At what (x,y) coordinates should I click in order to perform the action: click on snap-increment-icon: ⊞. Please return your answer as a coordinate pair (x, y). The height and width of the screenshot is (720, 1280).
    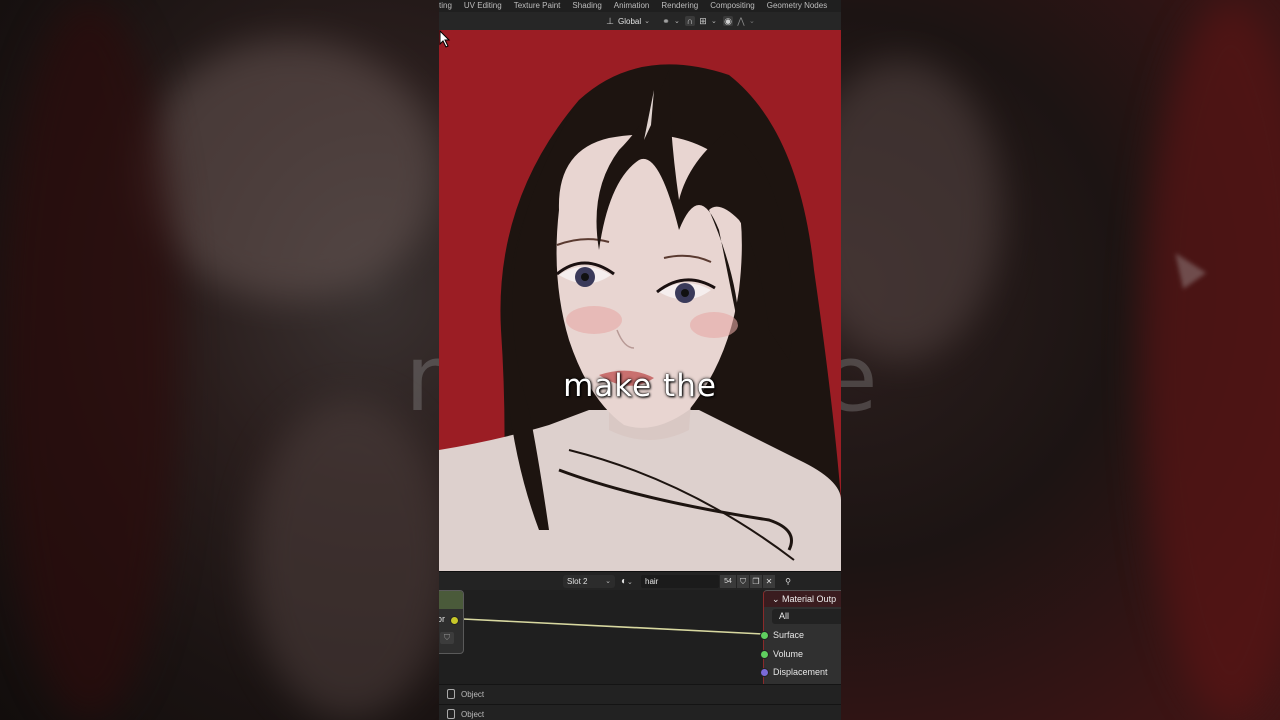
    Looking at the image, I should click on (703, 21).